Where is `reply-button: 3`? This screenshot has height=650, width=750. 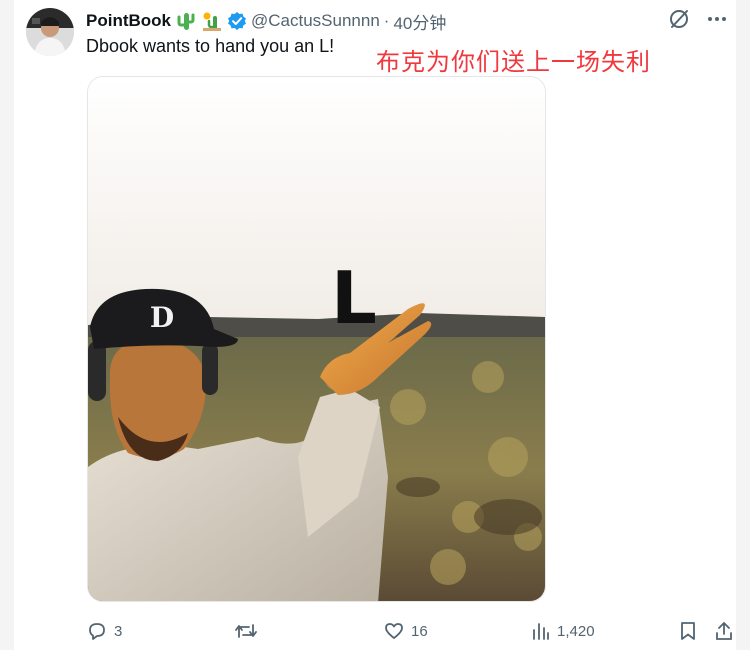 reply-button: 3 is located at coordinates (104, 631).